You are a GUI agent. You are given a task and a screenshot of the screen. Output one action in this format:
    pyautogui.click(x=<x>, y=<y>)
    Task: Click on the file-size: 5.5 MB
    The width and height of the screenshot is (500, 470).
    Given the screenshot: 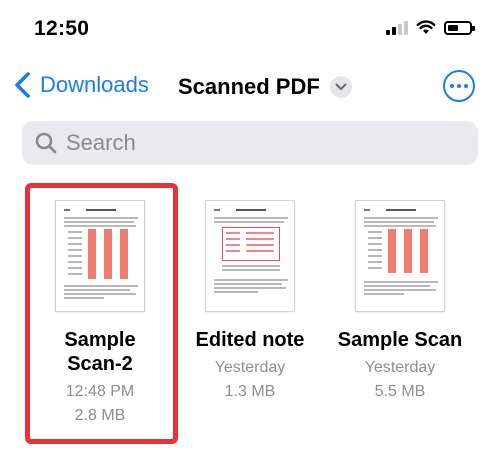 What is the action you would take?
    pyautogui.click(x=400, y=391)
    